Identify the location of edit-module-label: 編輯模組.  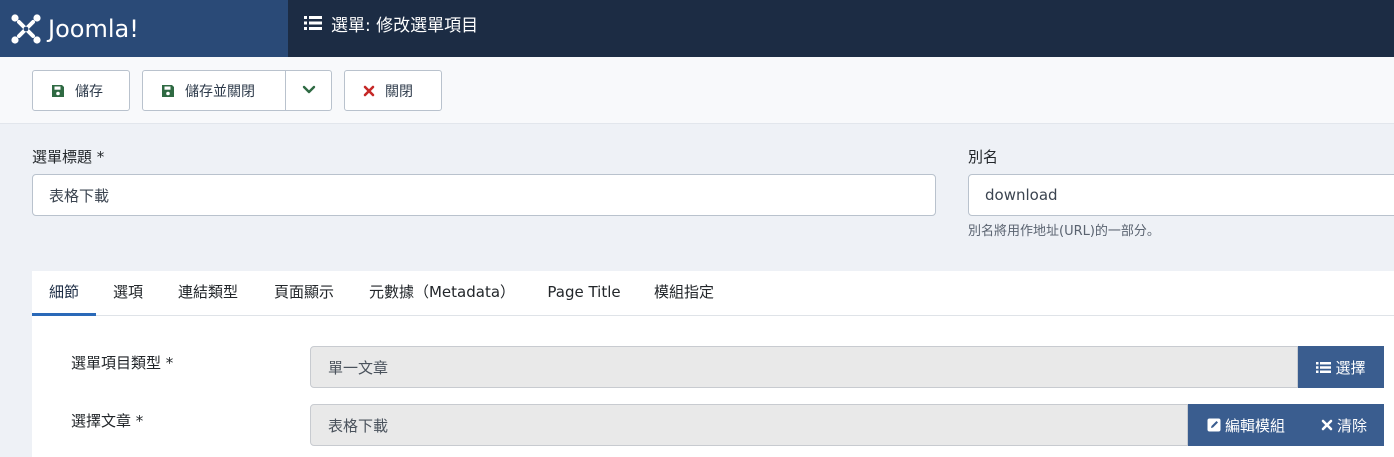
(1254, 425).